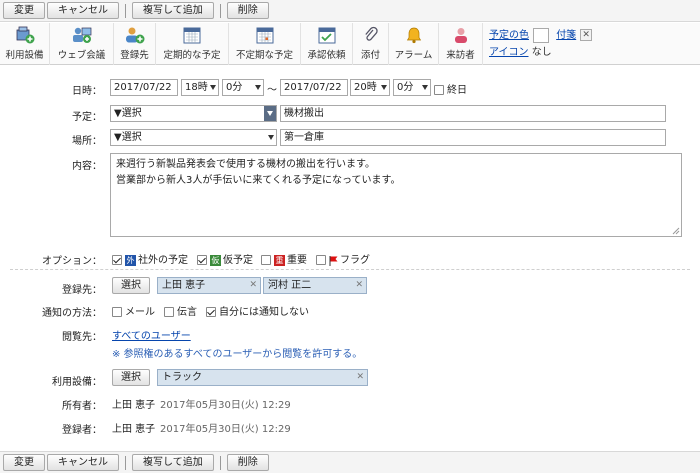 The width and height of the screenshot is (700, 473). Describe the element at coordinates (117, 260) in the screenshot. I see `external-checkbox` at that location.